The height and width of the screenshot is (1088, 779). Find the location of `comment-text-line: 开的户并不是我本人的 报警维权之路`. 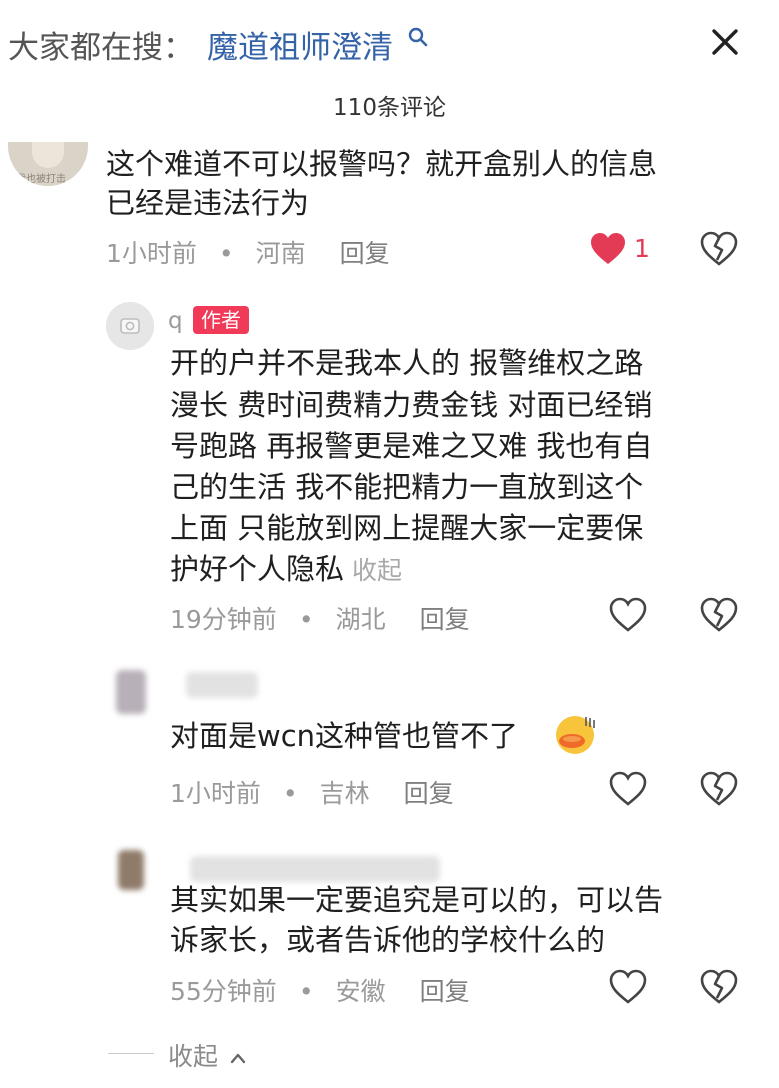

comment-text-line: 开的户并不是我本人的 报警维权之路 is located at coordinates (407, 363).